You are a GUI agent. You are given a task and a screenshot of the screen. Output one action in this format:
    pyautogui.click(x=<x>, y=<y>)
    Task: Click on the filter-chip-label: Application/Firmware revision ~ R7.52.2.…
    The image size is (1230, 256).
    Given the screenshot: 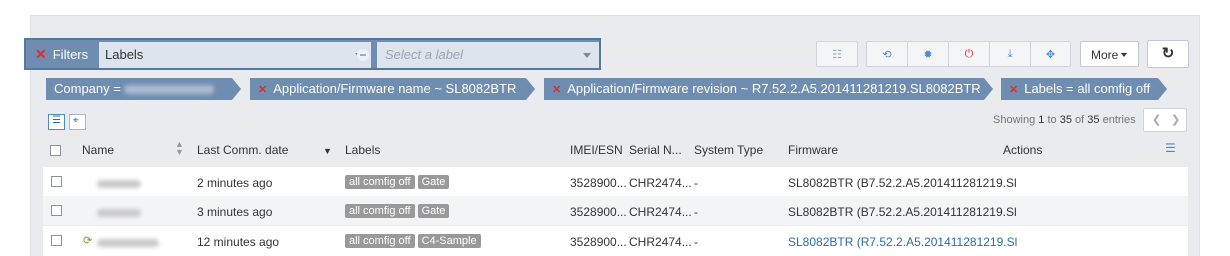 What is the action you would take?
    pyautogui.click(x=774, y=88)
    